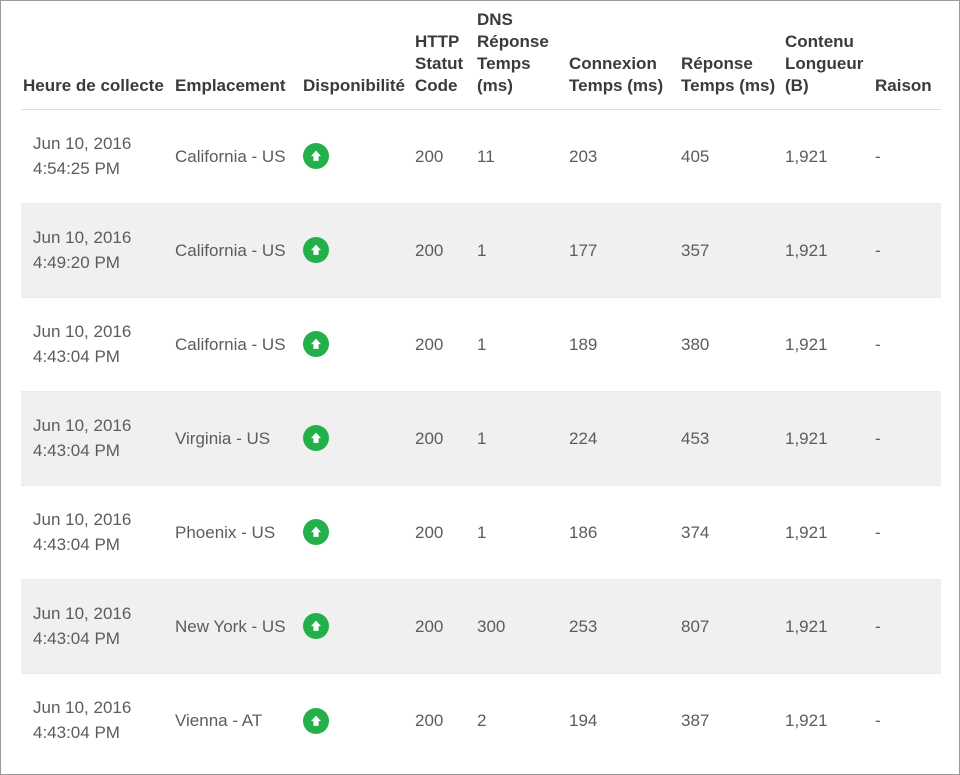 The image size is (960, 775). I want to click on collection-time: 4:49:20 PM, so click(76, 262).